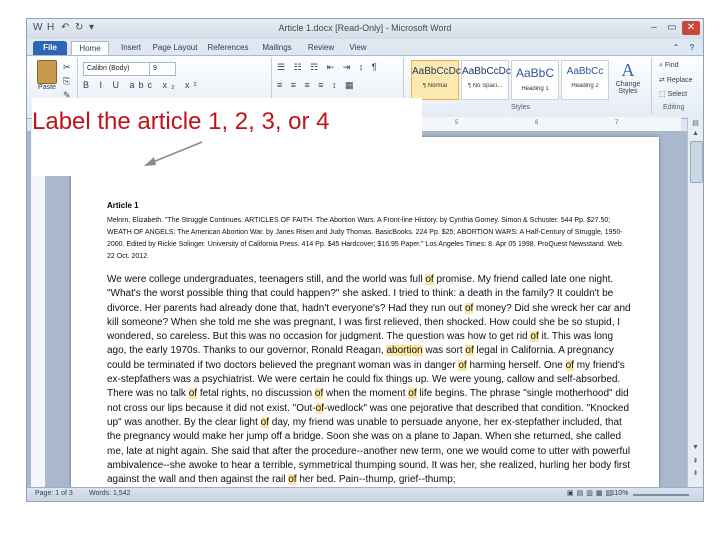  Describe the element at coordinates (150, 161) in the screenshot. I see `arrow-head` at that location.